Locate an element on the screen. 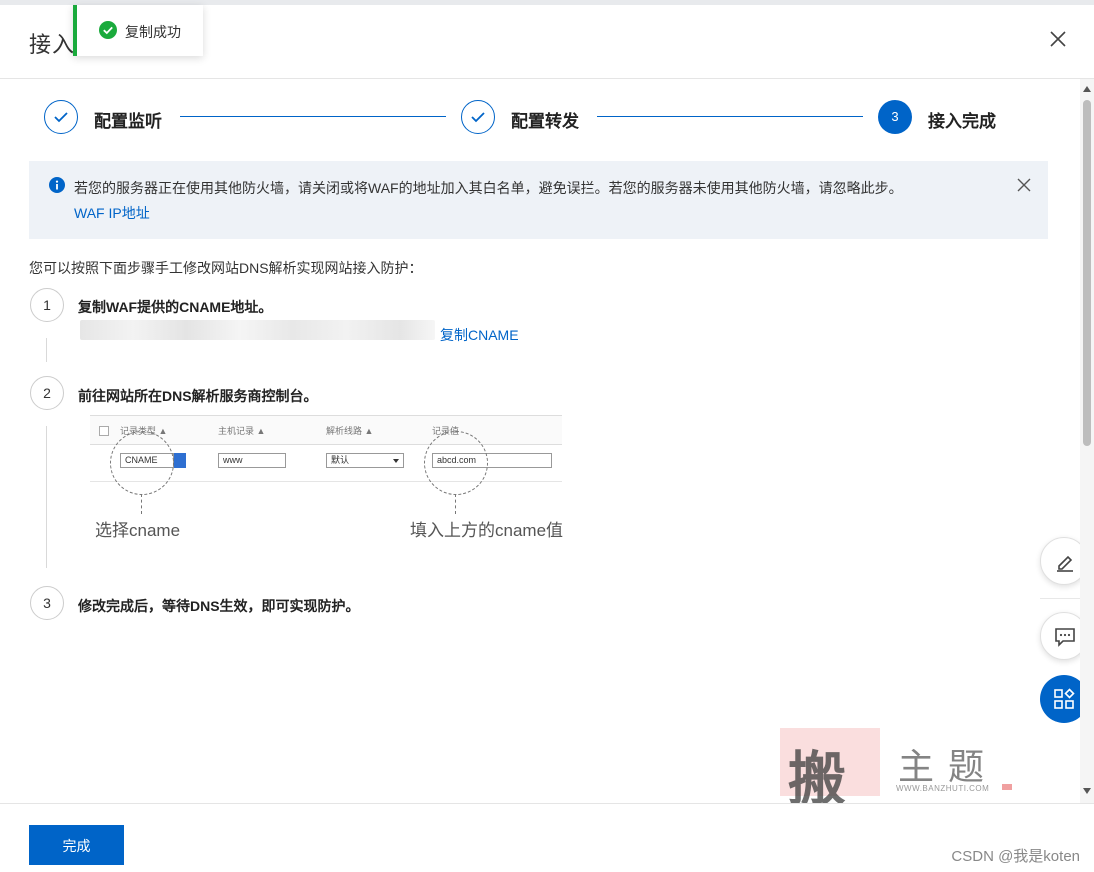 The height and width of the screenshot is (872, 1094). done-button: 完成 is located at coordinates (76, 845).